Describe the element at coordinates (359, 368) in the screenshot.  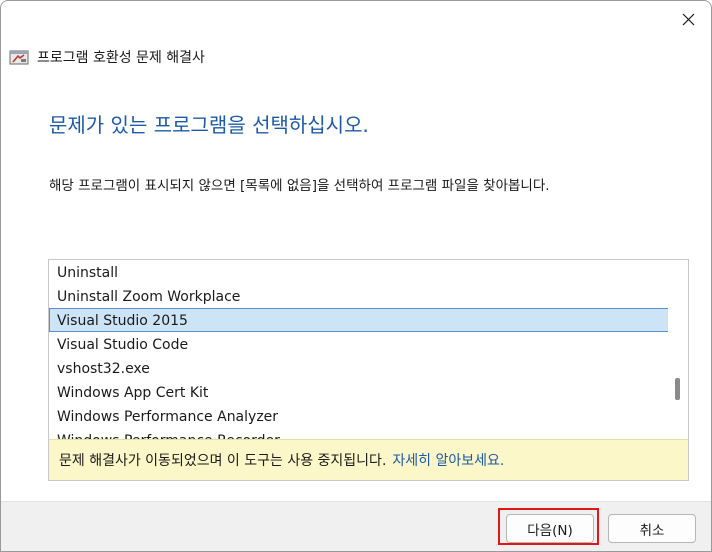
I see `program-list-item: vshost32.exe` at that location.